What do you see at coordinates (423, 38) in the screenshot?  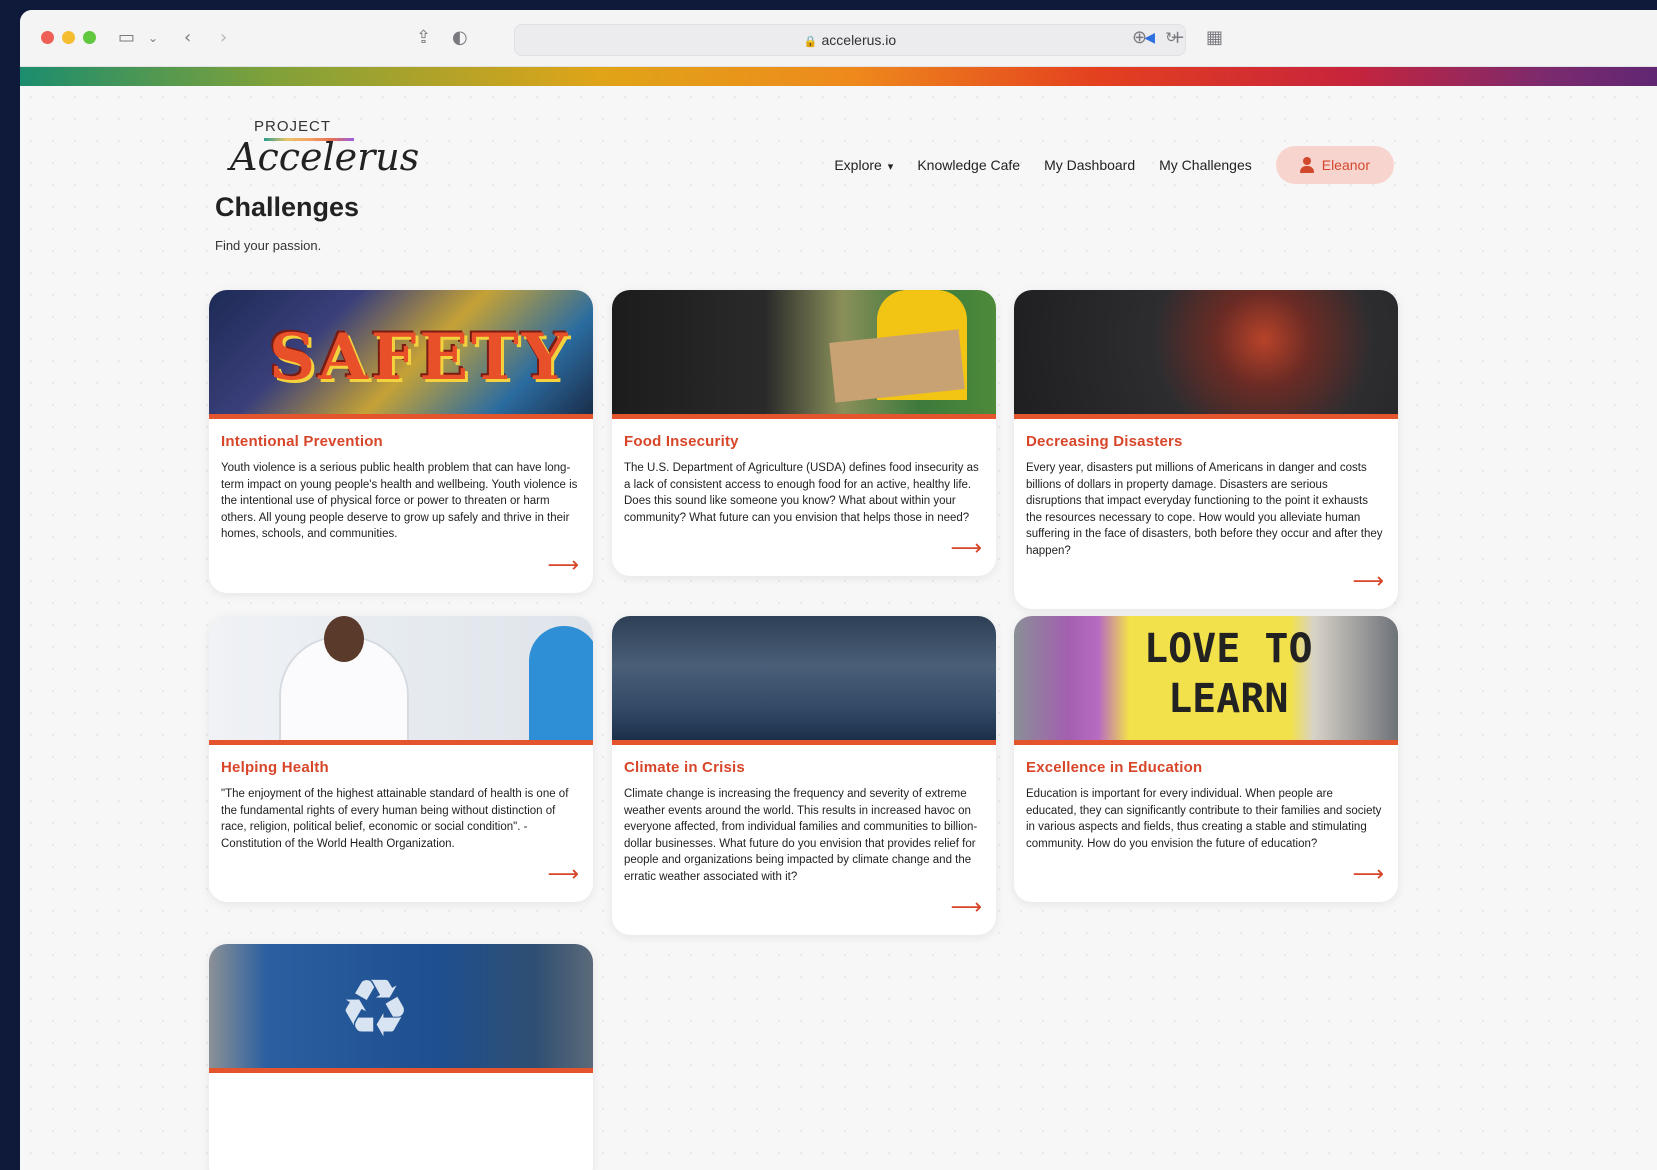 I see `share-icon: ⇪` at bounding box center [423, 38].